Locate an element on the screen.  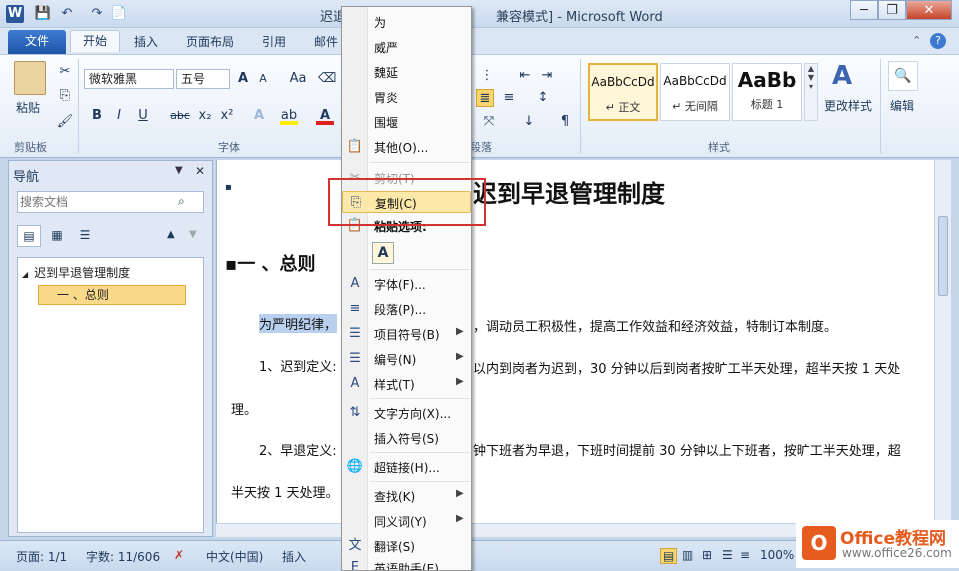
shrink-font-icon: A is located at coordinates (263, 79).